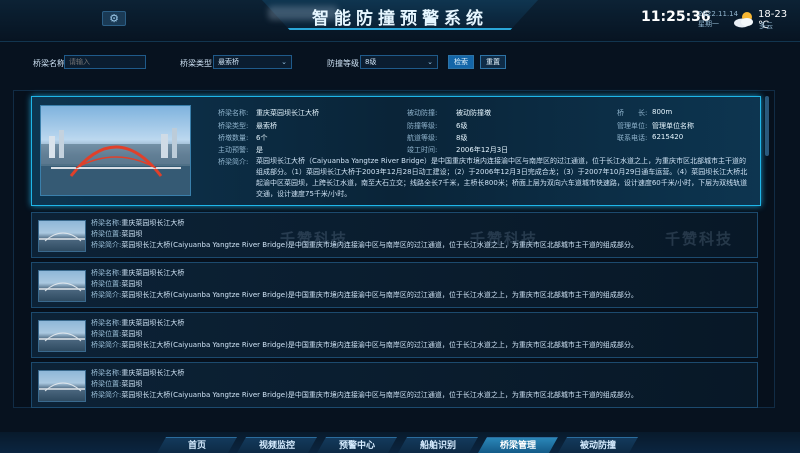  Describe the element at coordinates (422, 138) in the screenshot. I see `featured-channel-label: 航道等级:` at that location.